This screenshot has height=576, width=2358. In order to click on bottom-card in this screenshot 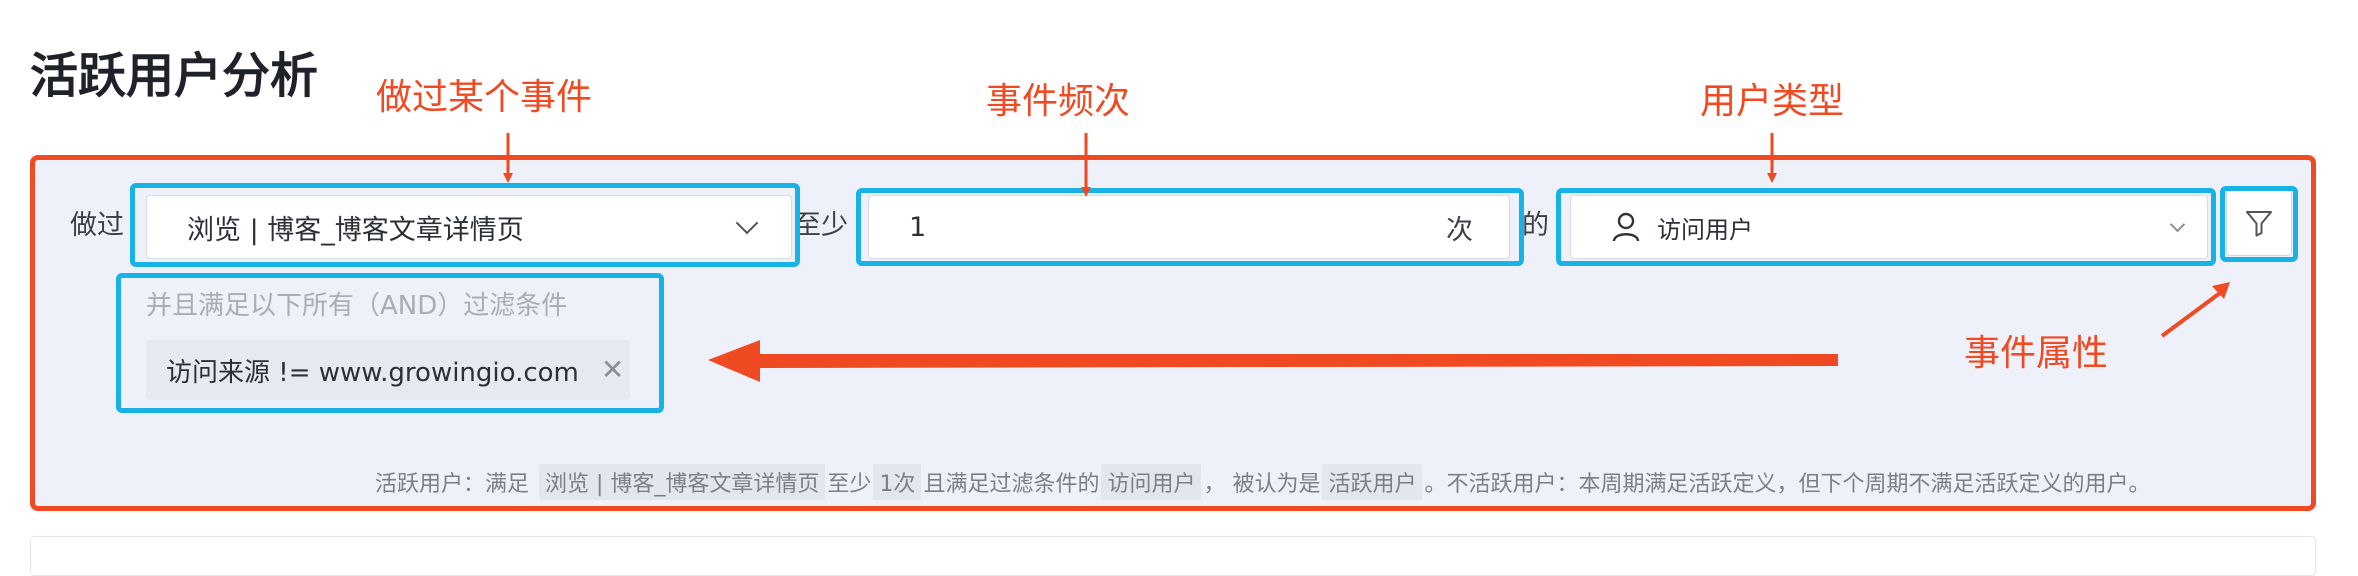, I will do `click(1173, 556)`.